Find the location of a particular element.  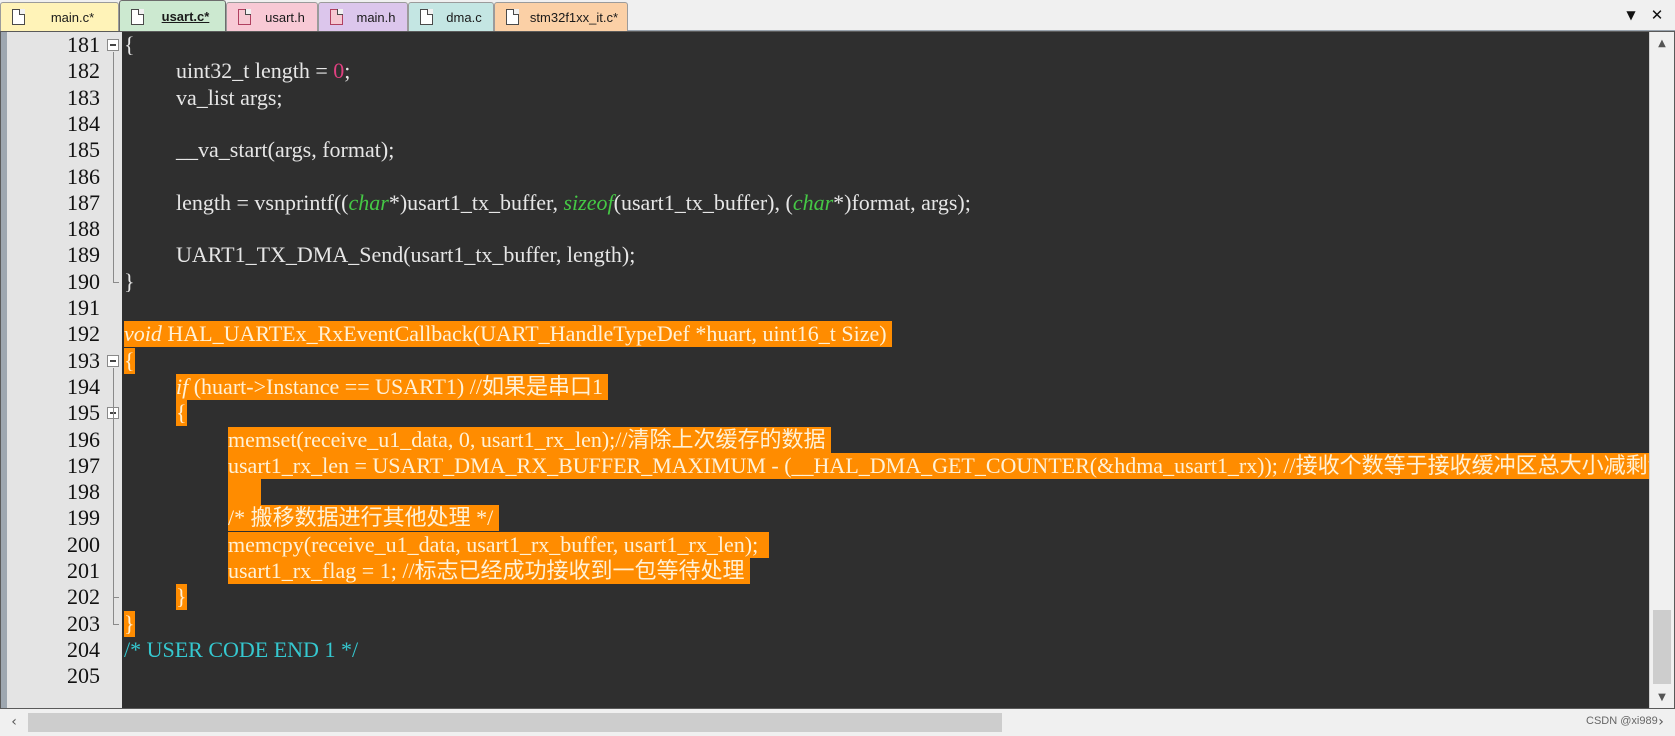

close-tab-icon: ✕ is located at coordinates (1657, 15).